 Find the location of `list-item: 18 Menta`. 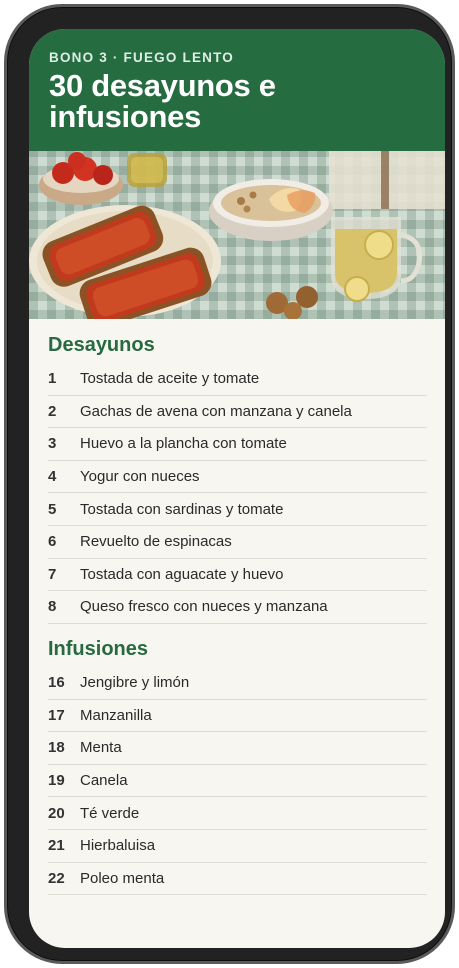

list-item: 18 Menta is located at coordinates (237, 748).